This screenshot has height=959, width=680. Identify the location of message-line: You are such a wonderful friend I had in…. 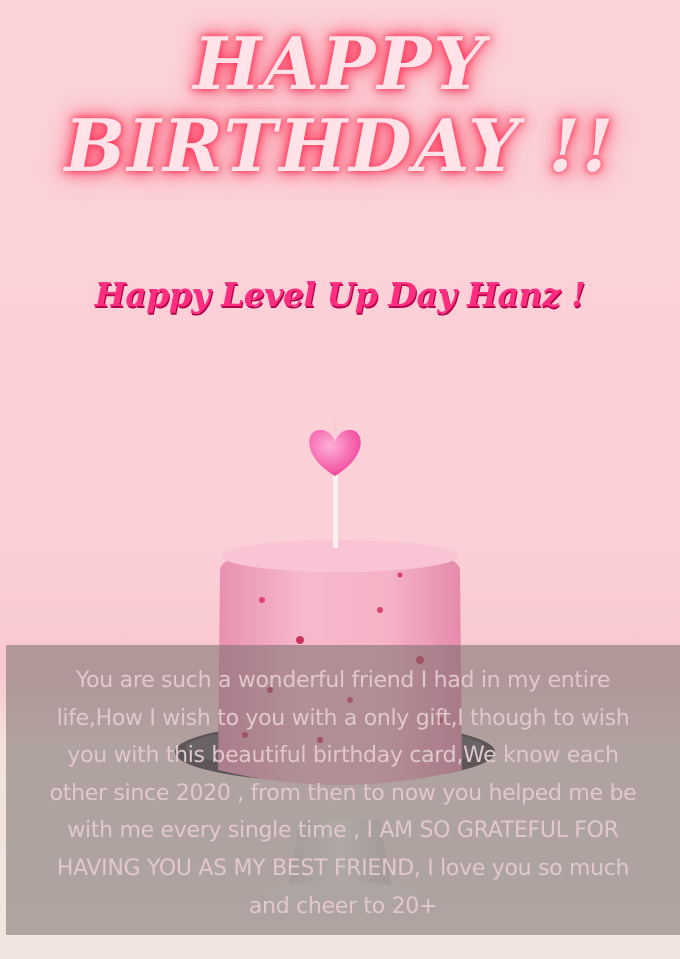
(343, 680).